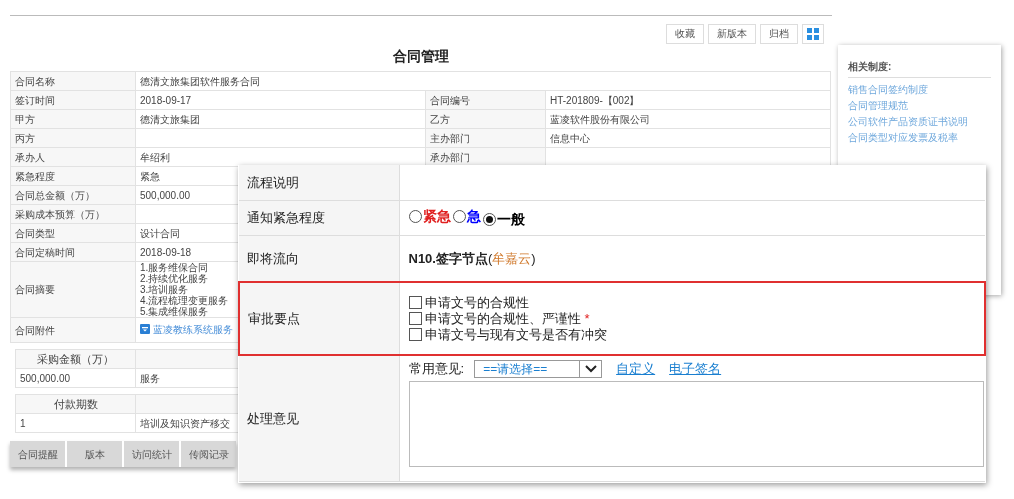 The width and height of the screenshot is (1014, 499). Describe the element at coordinates (73, 330) in the screenshot. I see `field-label: 合同附件` at that location.